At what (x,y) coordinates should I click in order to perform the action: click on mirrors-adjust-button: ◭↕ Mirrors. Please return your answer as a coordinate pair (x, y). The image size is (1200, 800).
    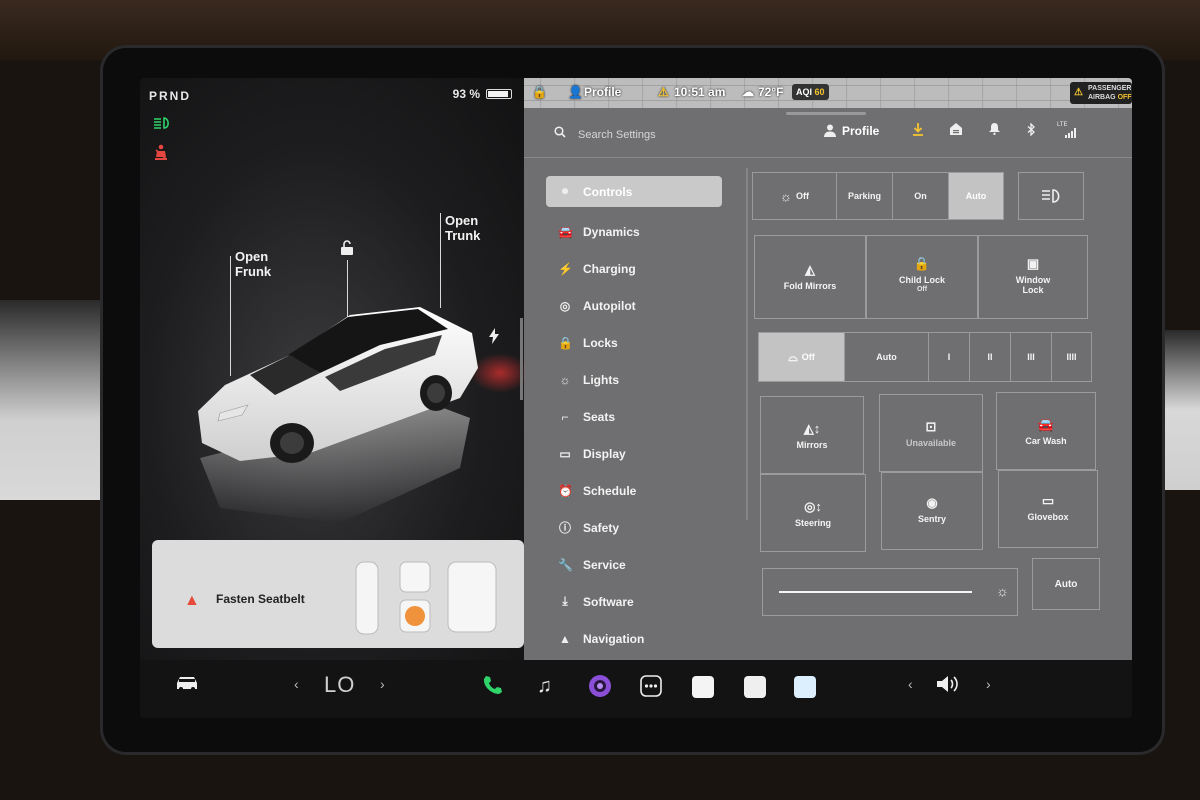
    Looking at the image, I should click on (812, 435).